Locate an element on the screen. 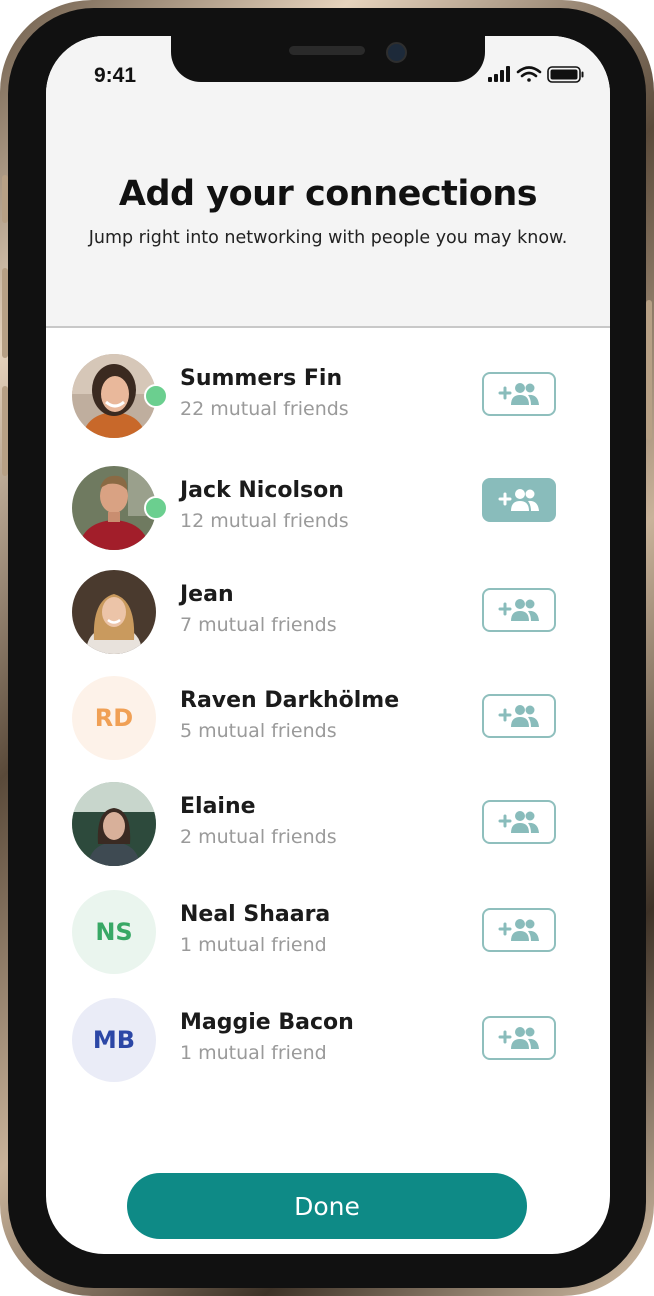 Image resolution: width=654 pixels, height=1296 pixels. contact-item-elaine: Elaine 2 mutual friends is located at coordinates (328, 825).